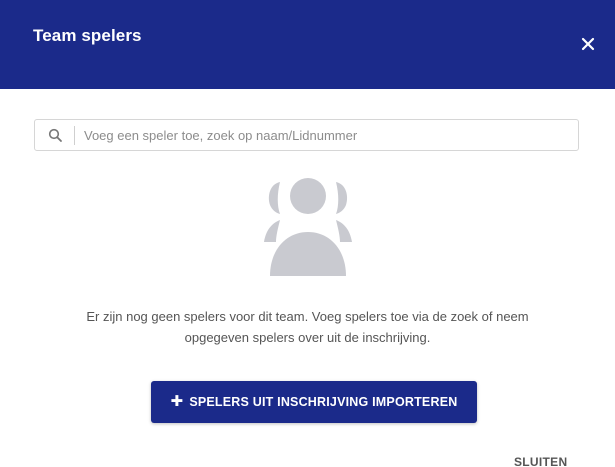  What do you see at coordinates (177, 401) in the screenshot?
I see `plus-icon: ✚` at bounding box center [177, 401].